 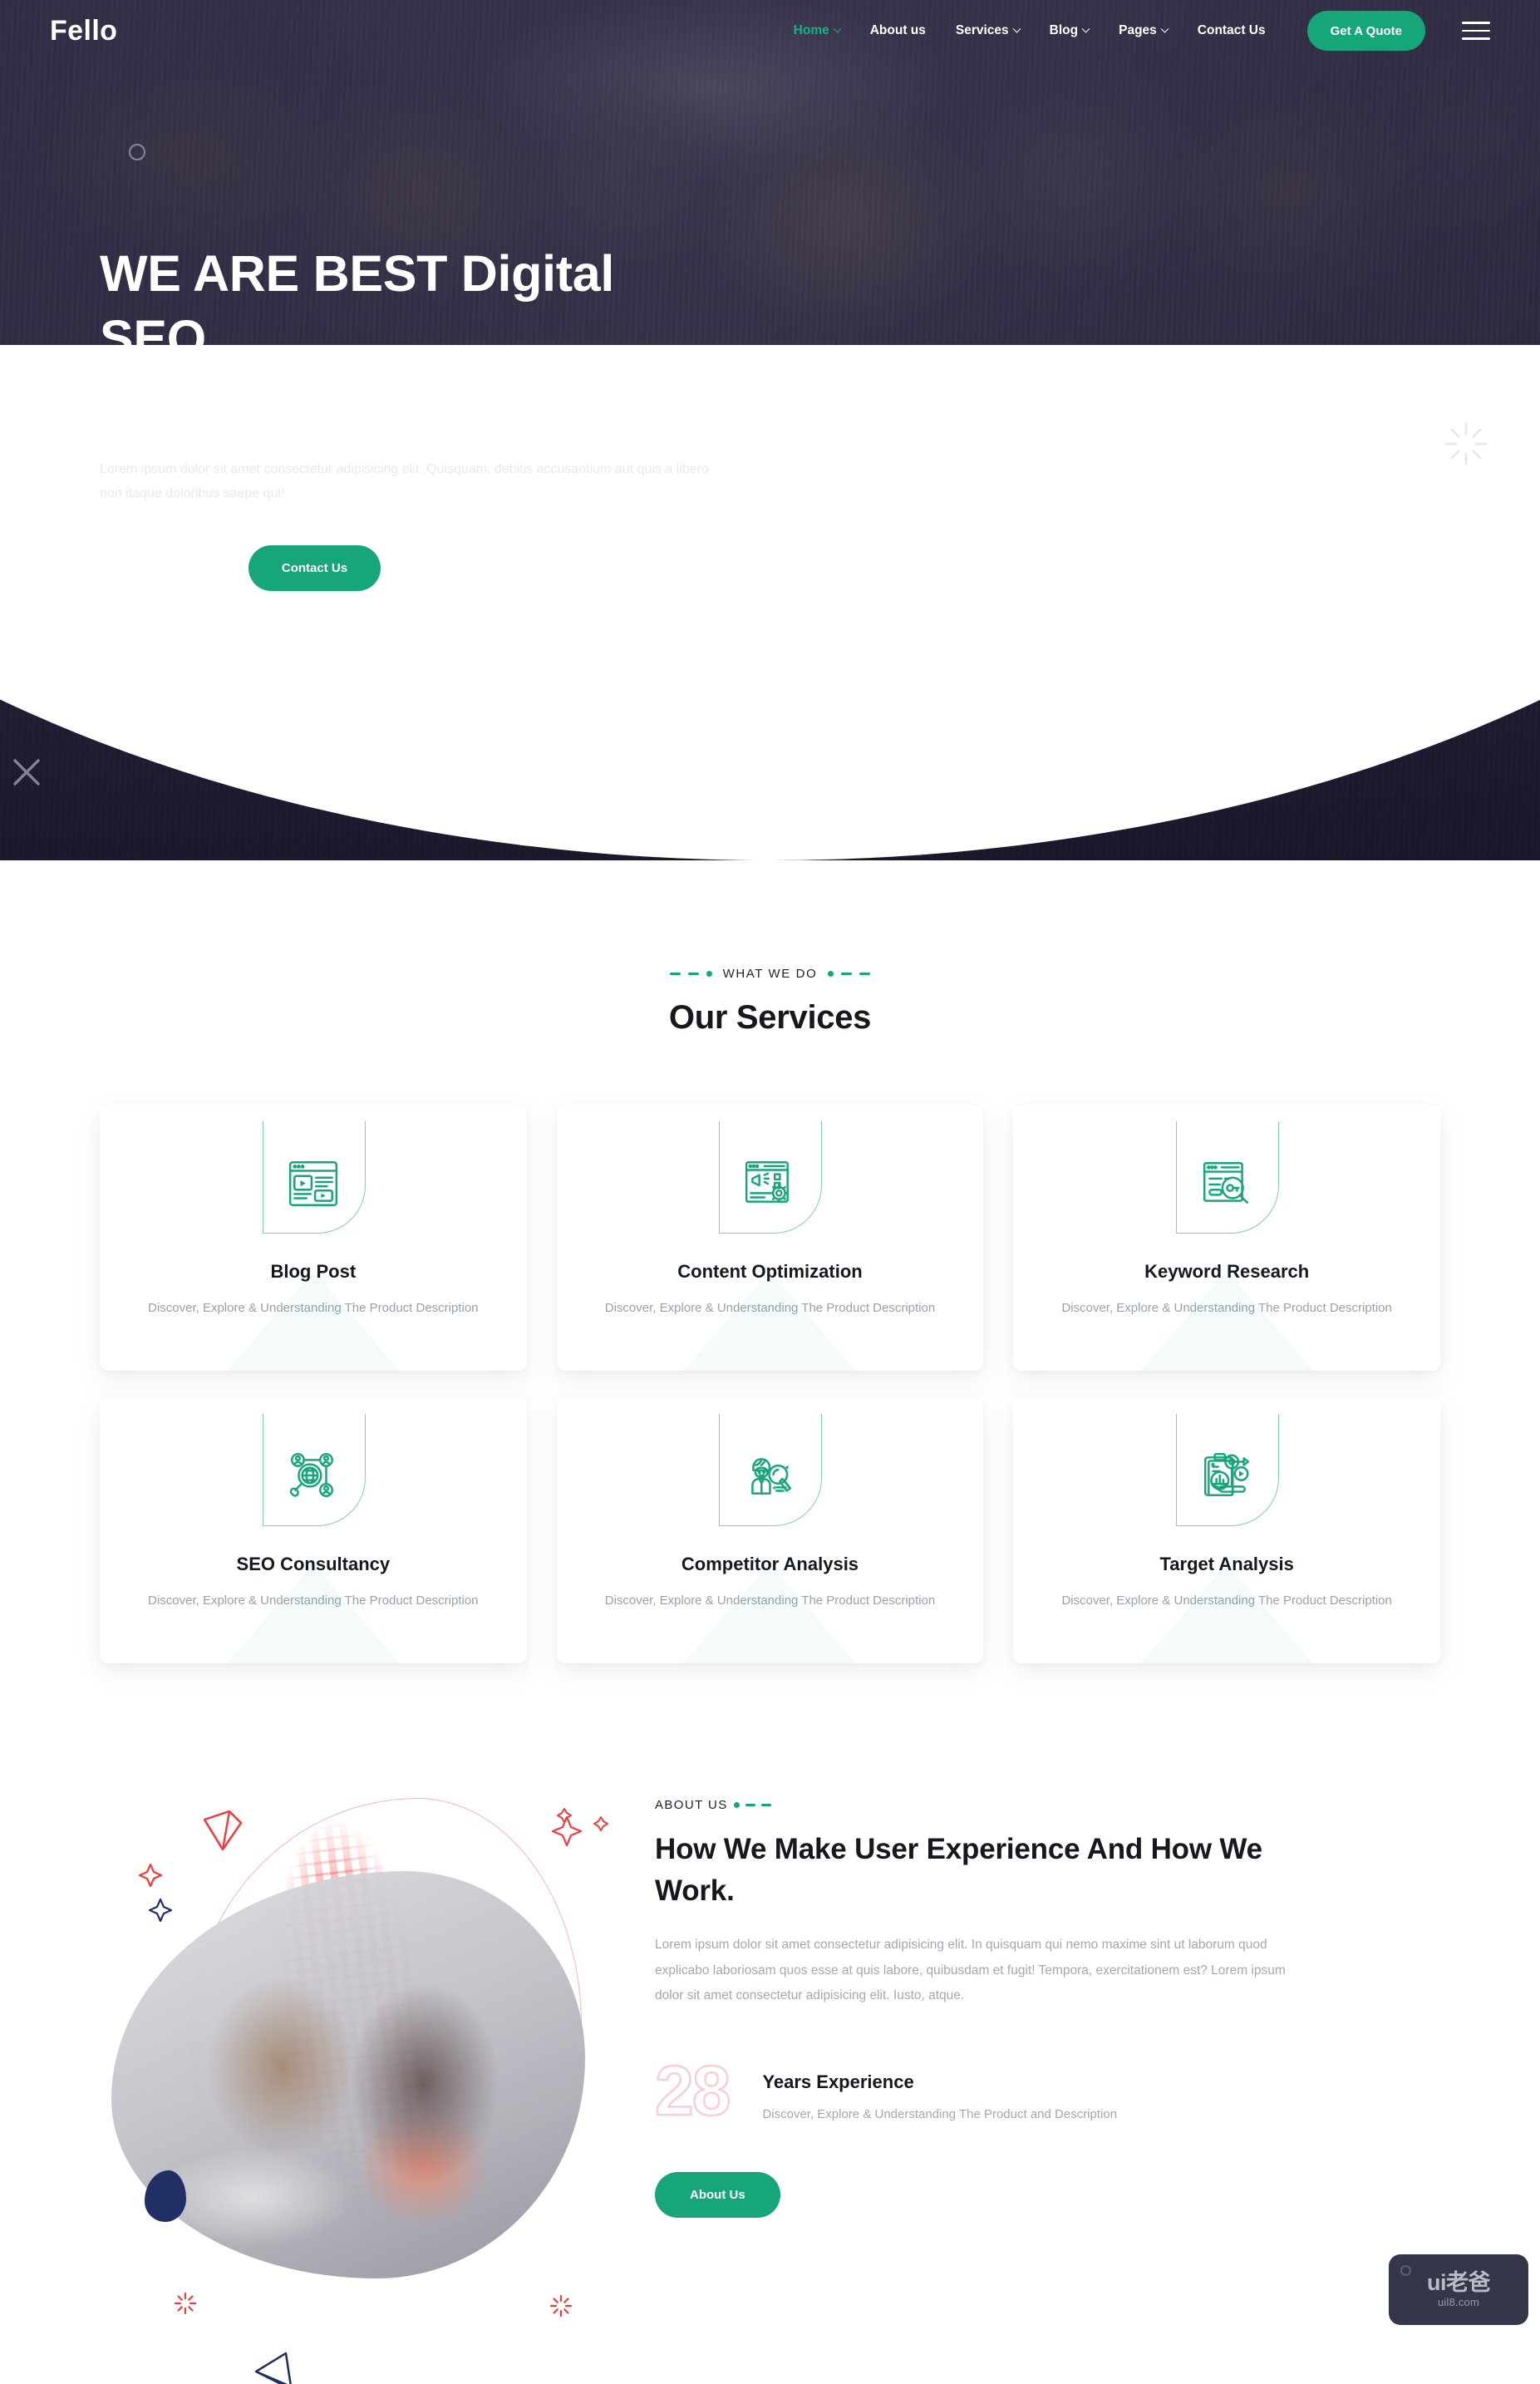 What do you see at coordinates (717, 2195) in the screenshot?
I see `about-us-button: About Us` at bounding box center [717, 2195].